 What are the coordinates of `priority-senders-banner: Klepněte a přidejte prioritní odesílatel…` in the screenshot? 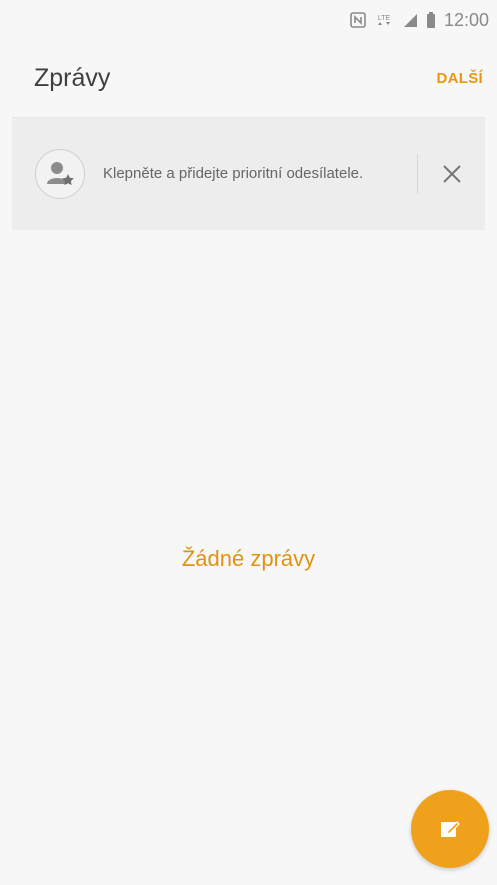 It's located at (248, 174).